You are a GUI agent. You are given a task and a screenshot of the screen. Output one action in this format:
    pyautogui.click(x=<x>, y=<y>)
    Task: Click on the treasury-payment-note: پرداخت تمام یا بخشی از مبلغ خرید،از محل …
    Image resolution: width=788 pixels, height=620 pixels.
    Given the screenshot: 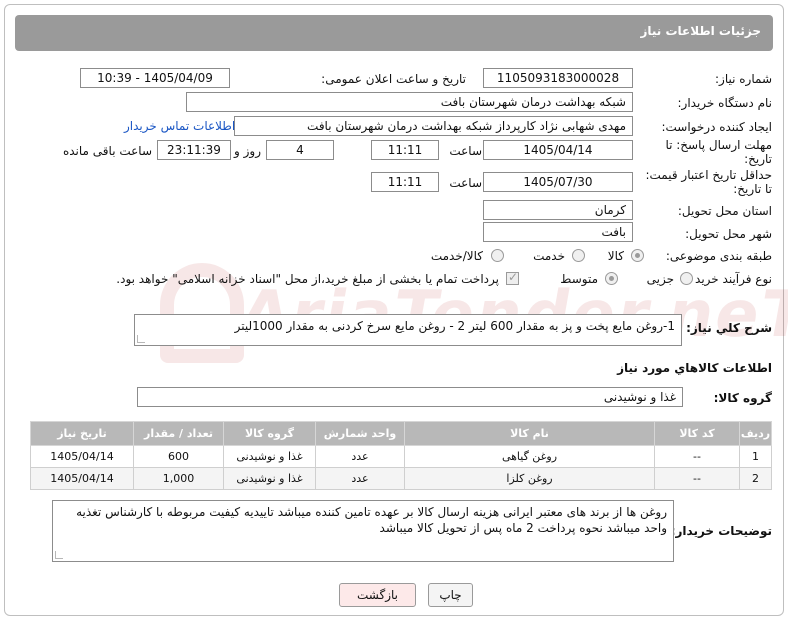 What is the action you would take?
    pyautogui.click(x=307, y=279)
    